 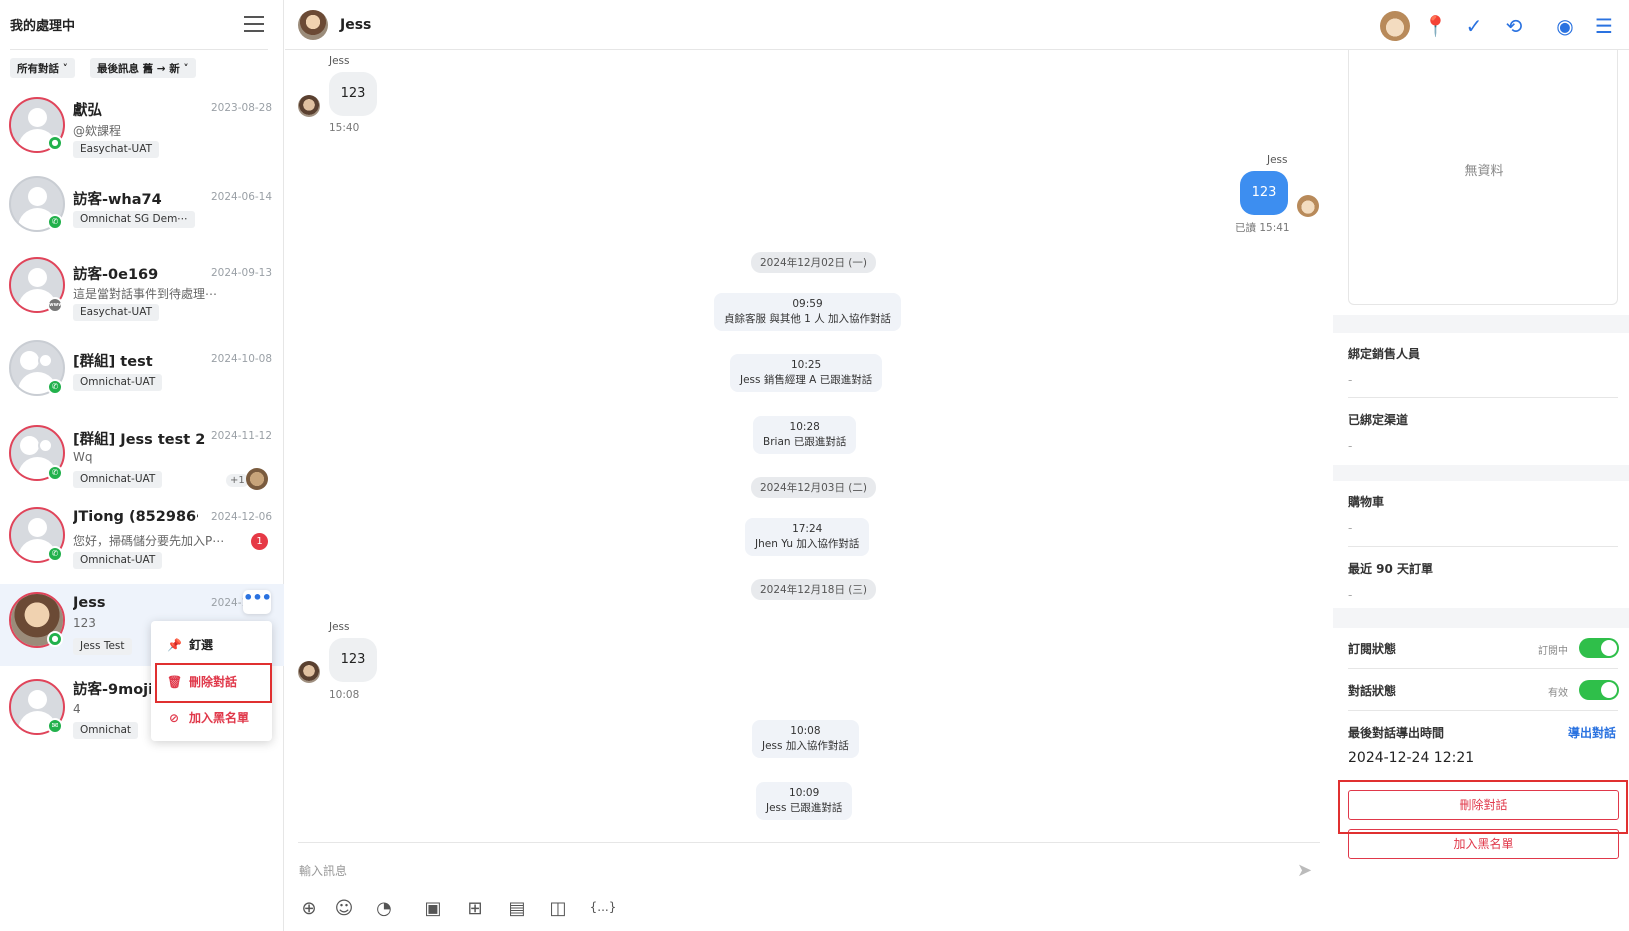 What do you see at coordinates (1372, 691) in the screenshot?
I see `conversation-status-label: 對話狀態` at bounding box center [1372, 691].